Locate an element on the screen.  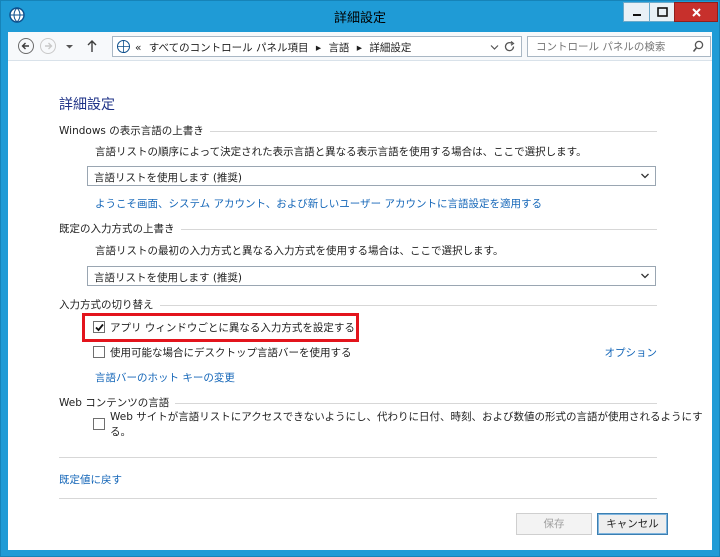
section-heading: 入力方式の切り替え is located at coordinates (109, 305).